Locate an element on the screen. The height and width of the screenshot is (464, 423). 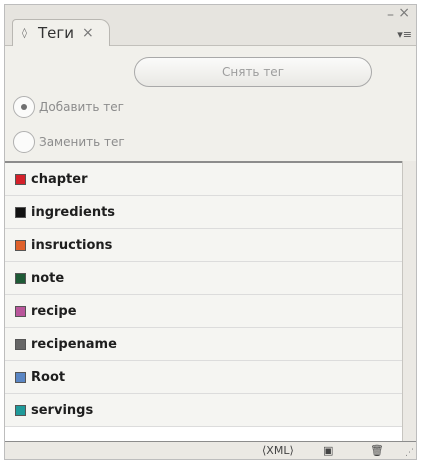
panel-menu-icon: ▾≡ is located at coordinates (404, 34).